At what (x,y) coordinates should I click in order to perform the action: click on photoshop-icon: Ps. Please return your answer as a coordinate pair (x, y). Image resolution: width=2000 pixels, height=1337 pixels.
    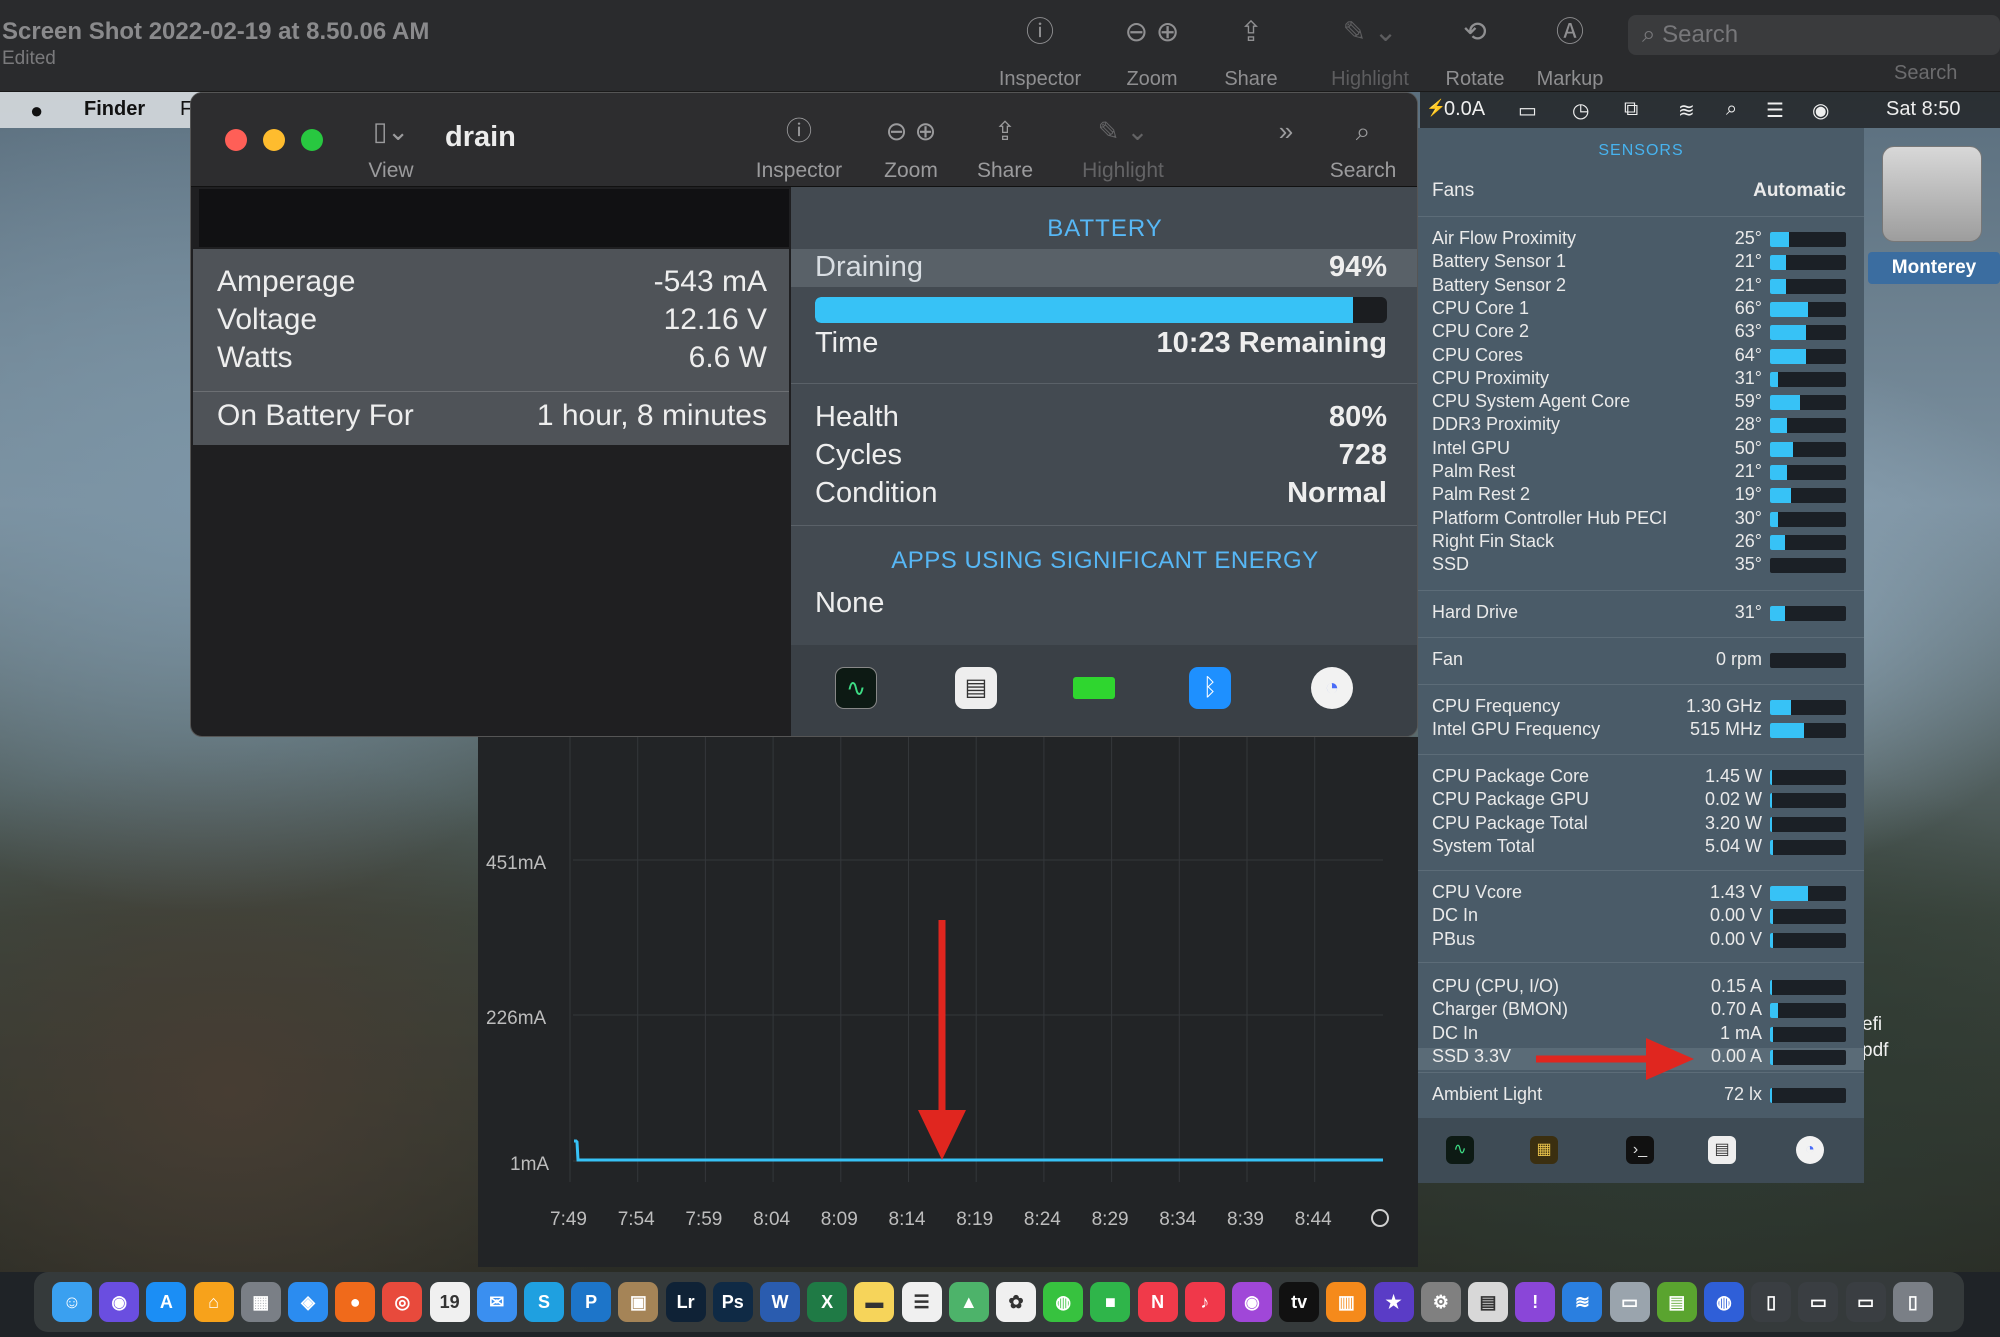
    Looking at the image, I should click on (732, 1302).